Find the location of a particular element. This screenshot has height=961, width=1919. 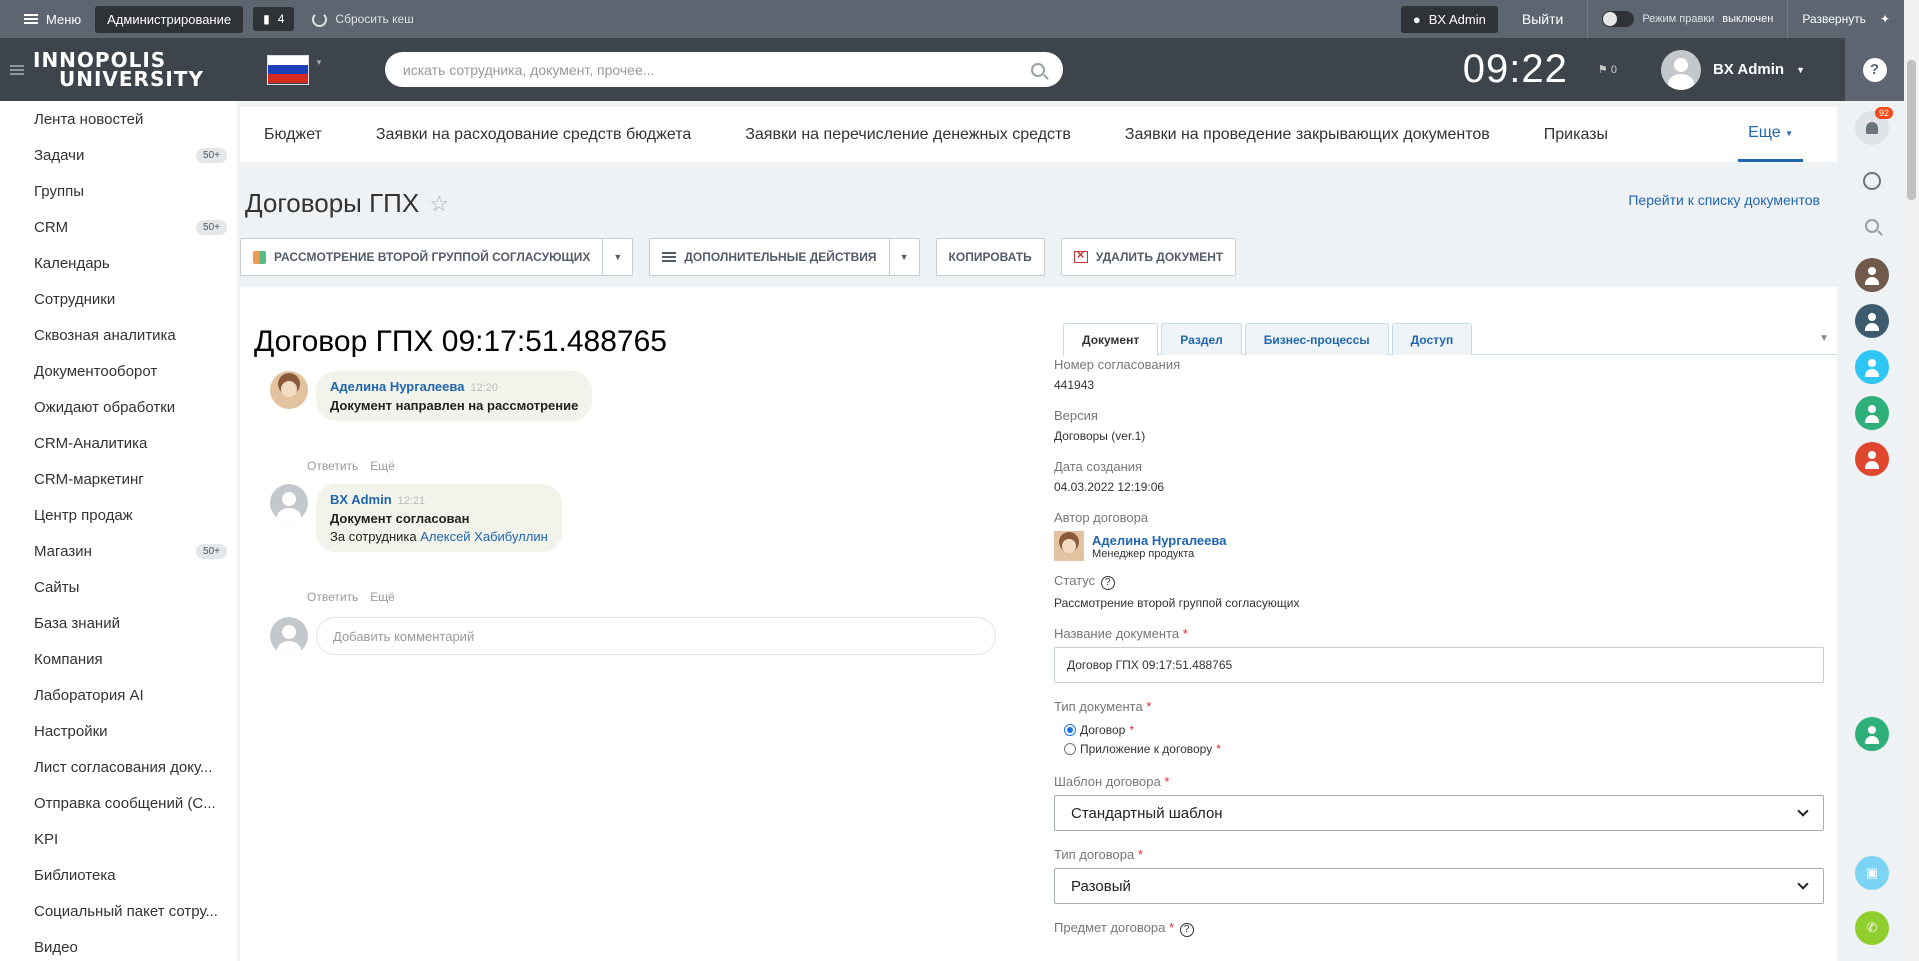

sidebar-item: Сквозная аналитика is located at coordinates (118, 335).